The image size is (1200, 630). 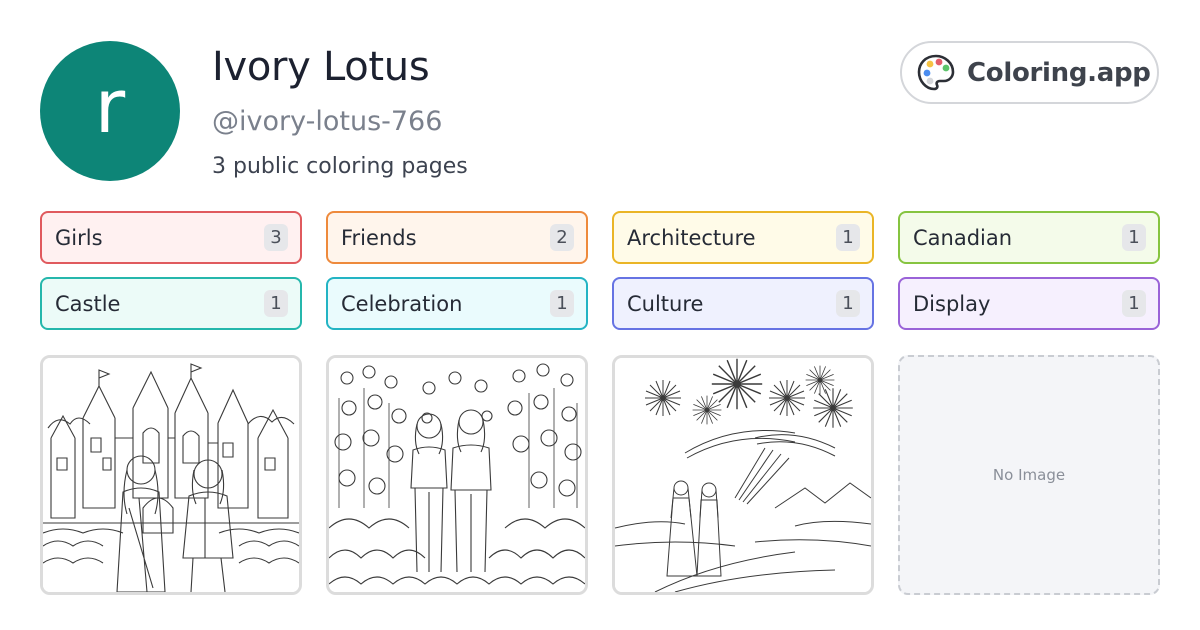 What do you see at coordinates (379, 237) in the screenshot?
I see `tag-label: Friends` at bounding box center [379, 237].